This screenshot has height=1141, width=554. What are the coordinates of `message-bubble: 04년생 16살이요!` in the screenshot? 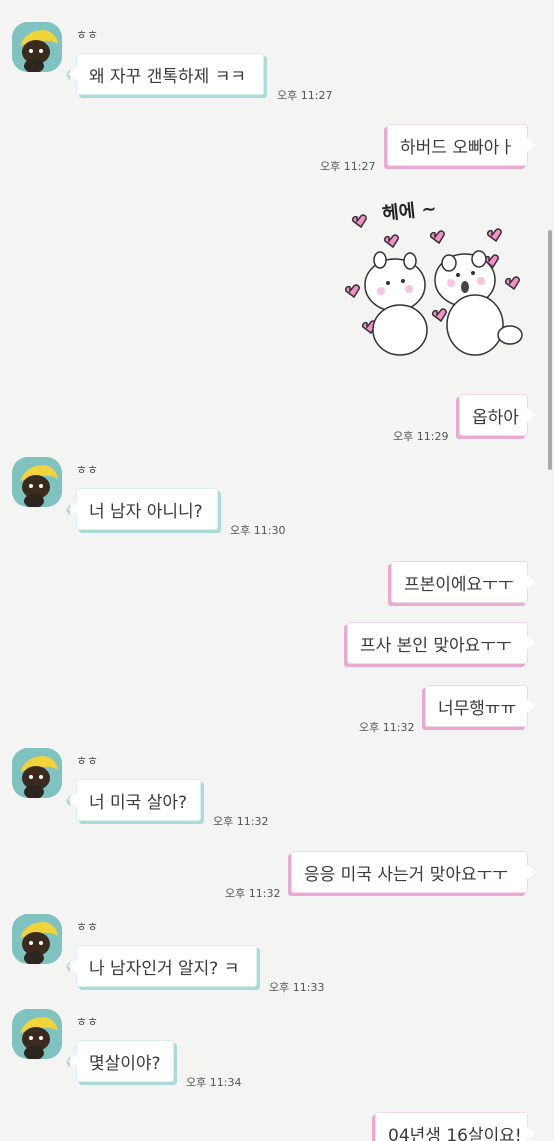 It's located at (455, 1126).